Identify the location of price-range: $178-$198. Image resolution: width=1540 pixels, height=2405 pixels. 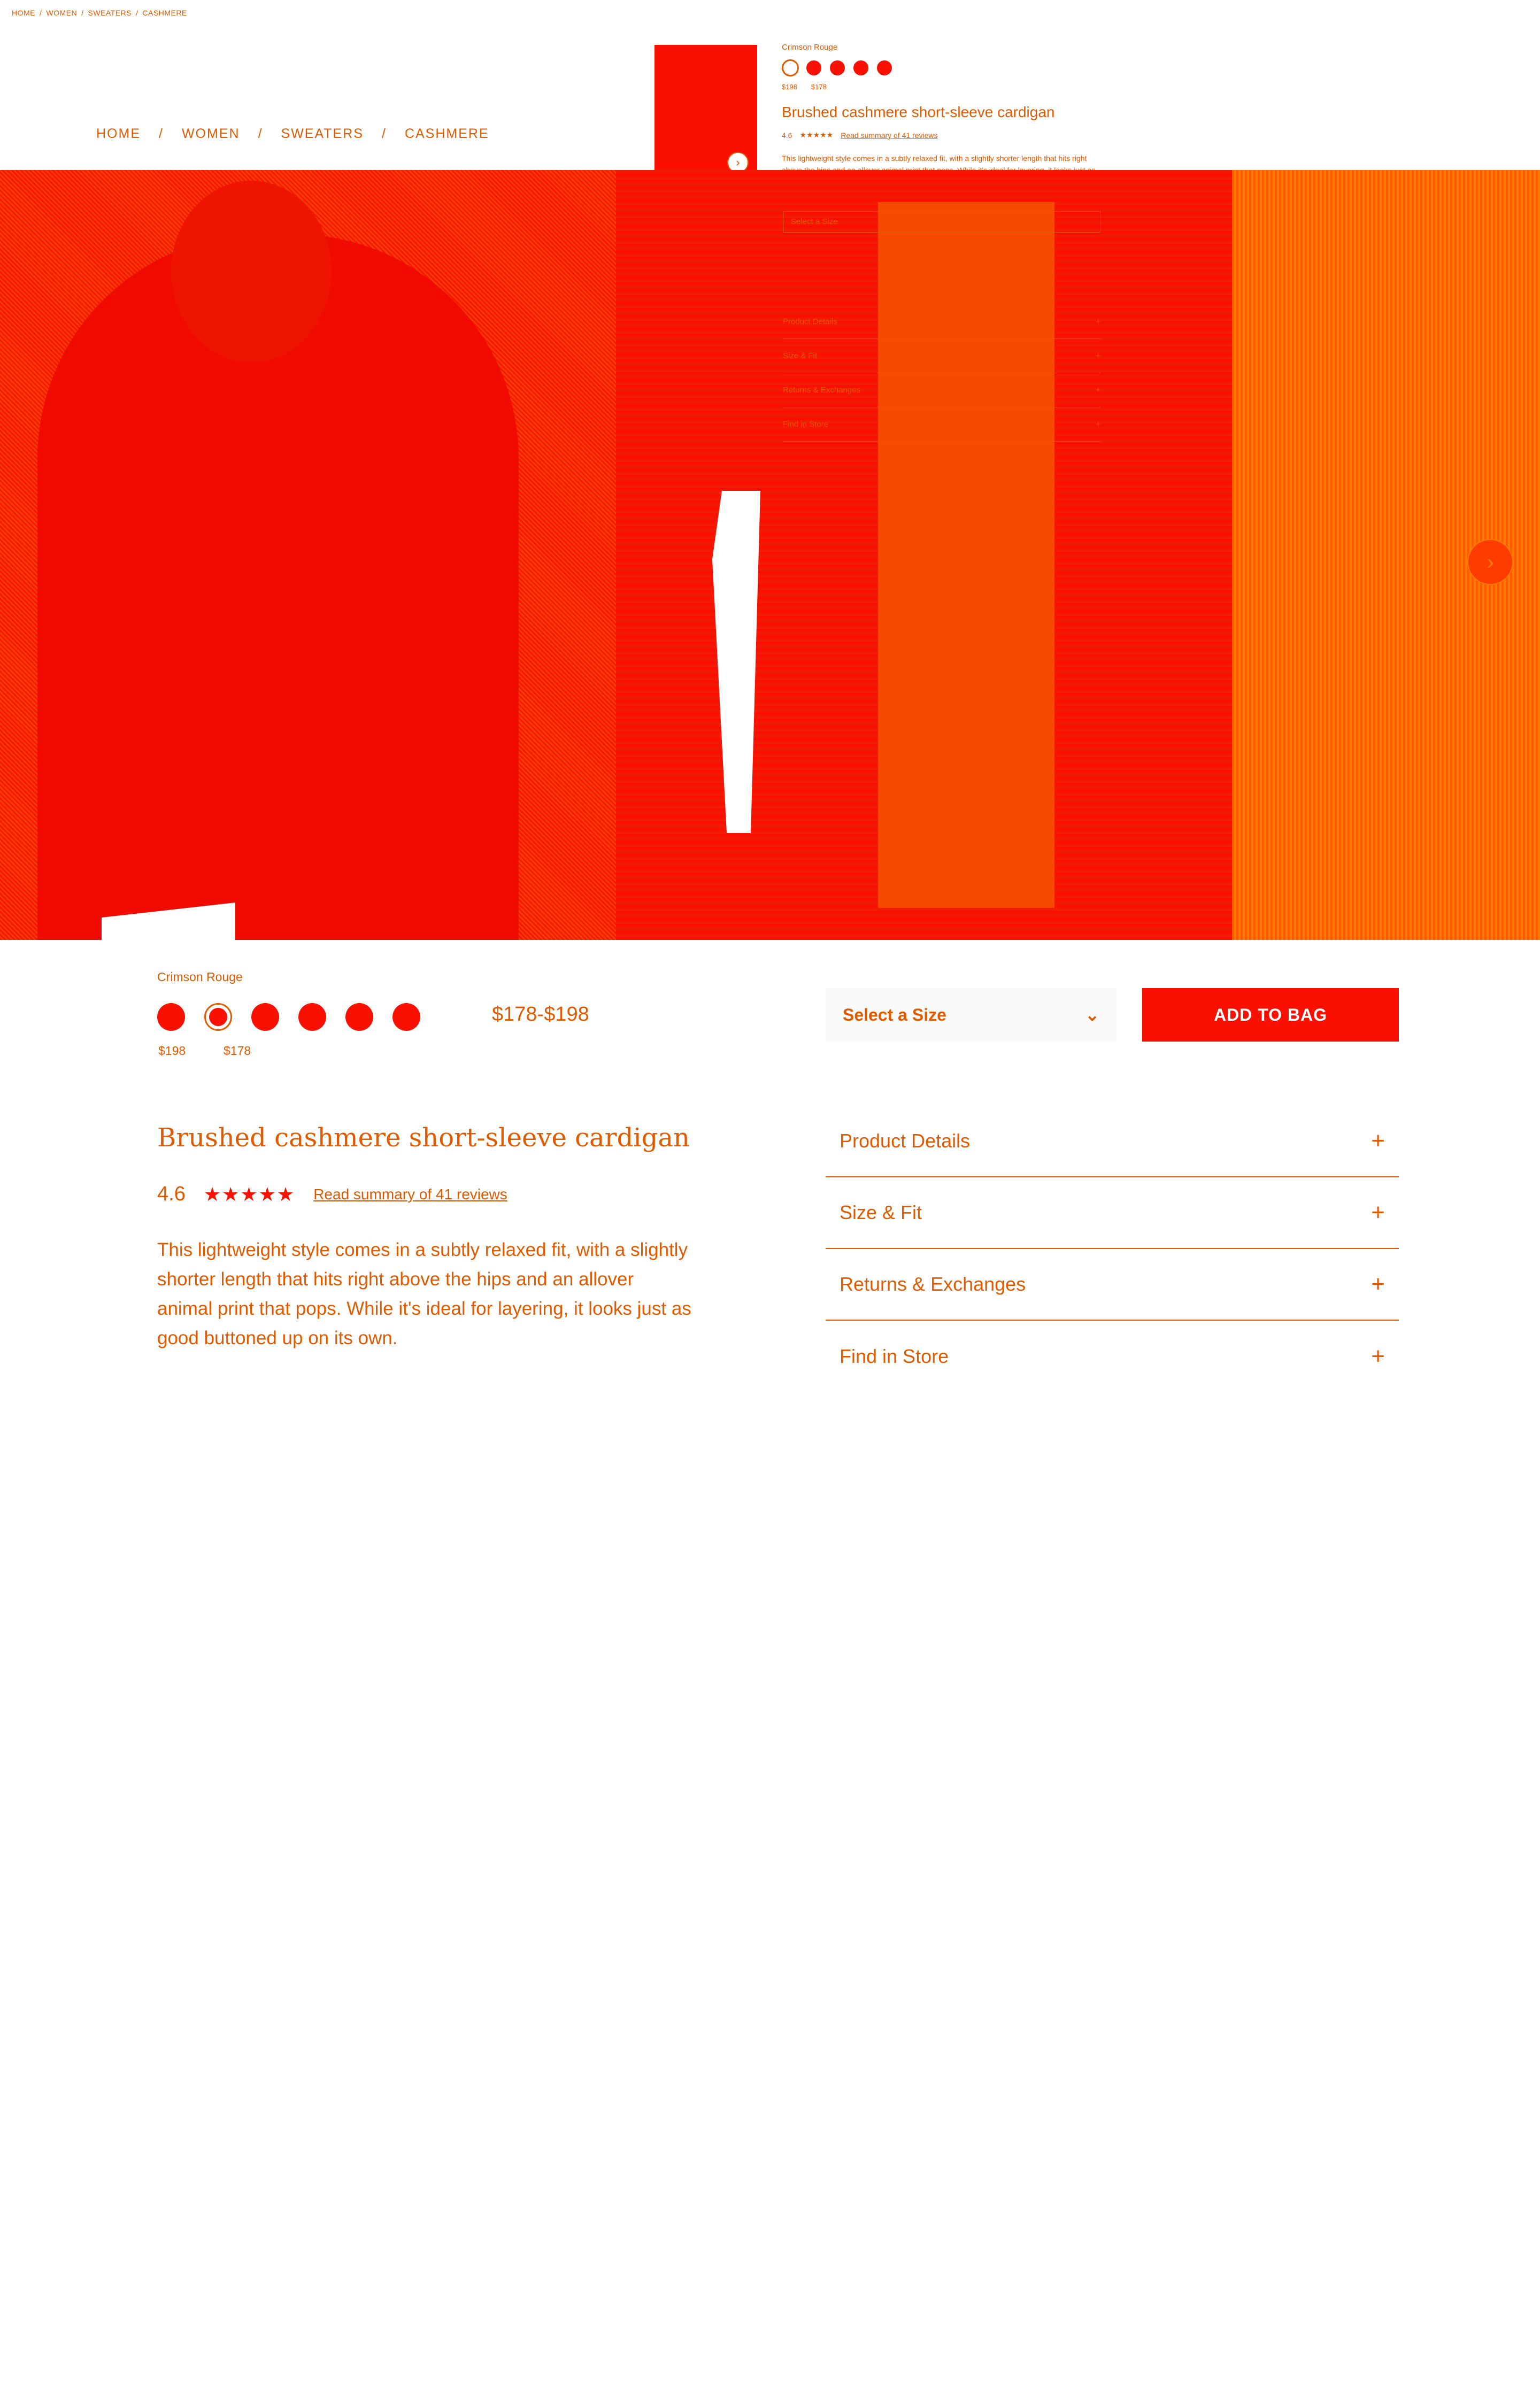
(540, 1014).